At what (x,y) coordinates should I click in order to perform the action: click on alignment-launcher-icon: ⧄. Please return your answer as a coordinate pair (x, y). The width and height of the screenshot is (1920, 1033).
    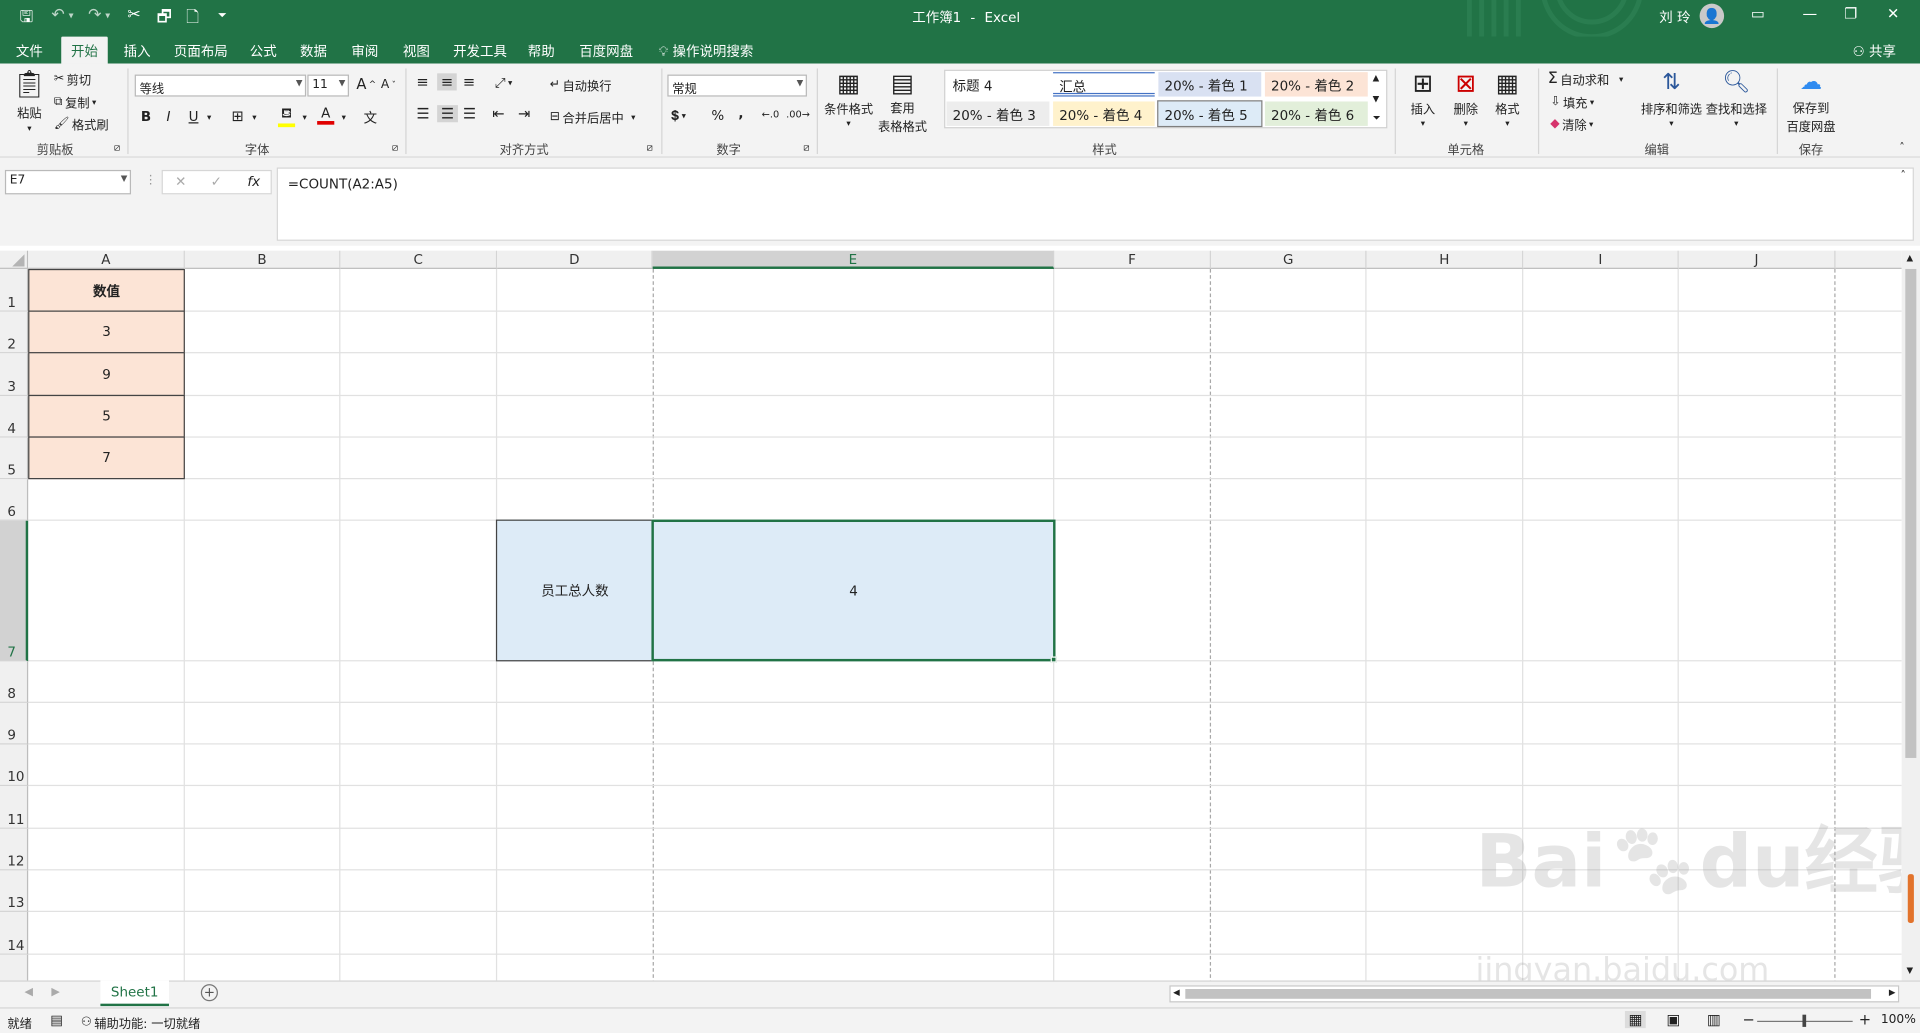
    Looking at the image, I should click on (650, 148).